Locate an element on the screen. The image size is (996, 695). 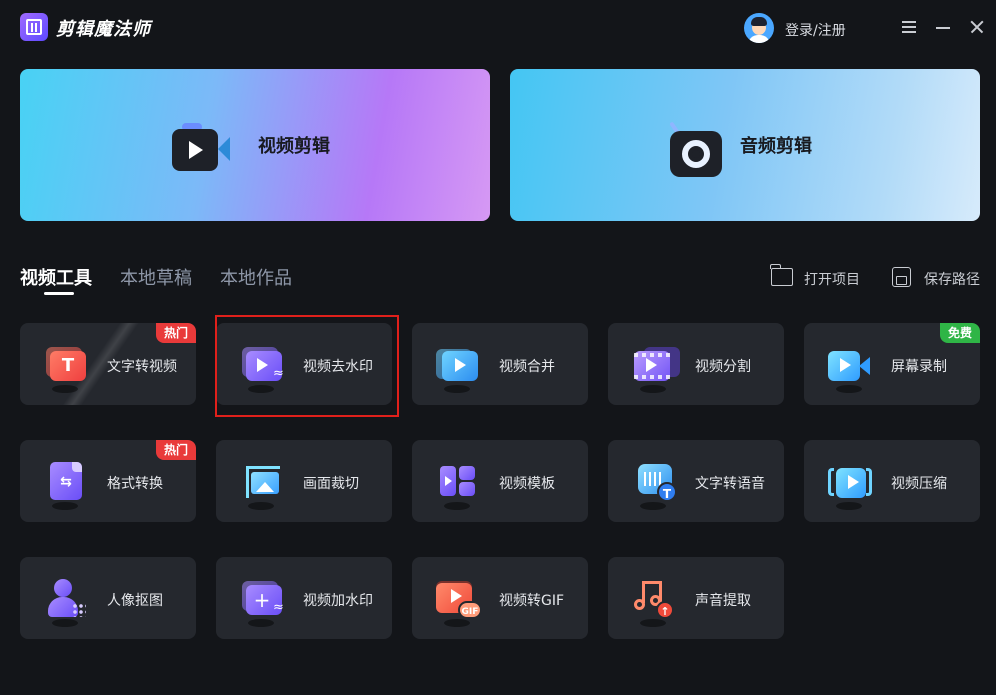
tool-video-to-gif: GIF 视频转GIF is located at coordinates (500, 598).